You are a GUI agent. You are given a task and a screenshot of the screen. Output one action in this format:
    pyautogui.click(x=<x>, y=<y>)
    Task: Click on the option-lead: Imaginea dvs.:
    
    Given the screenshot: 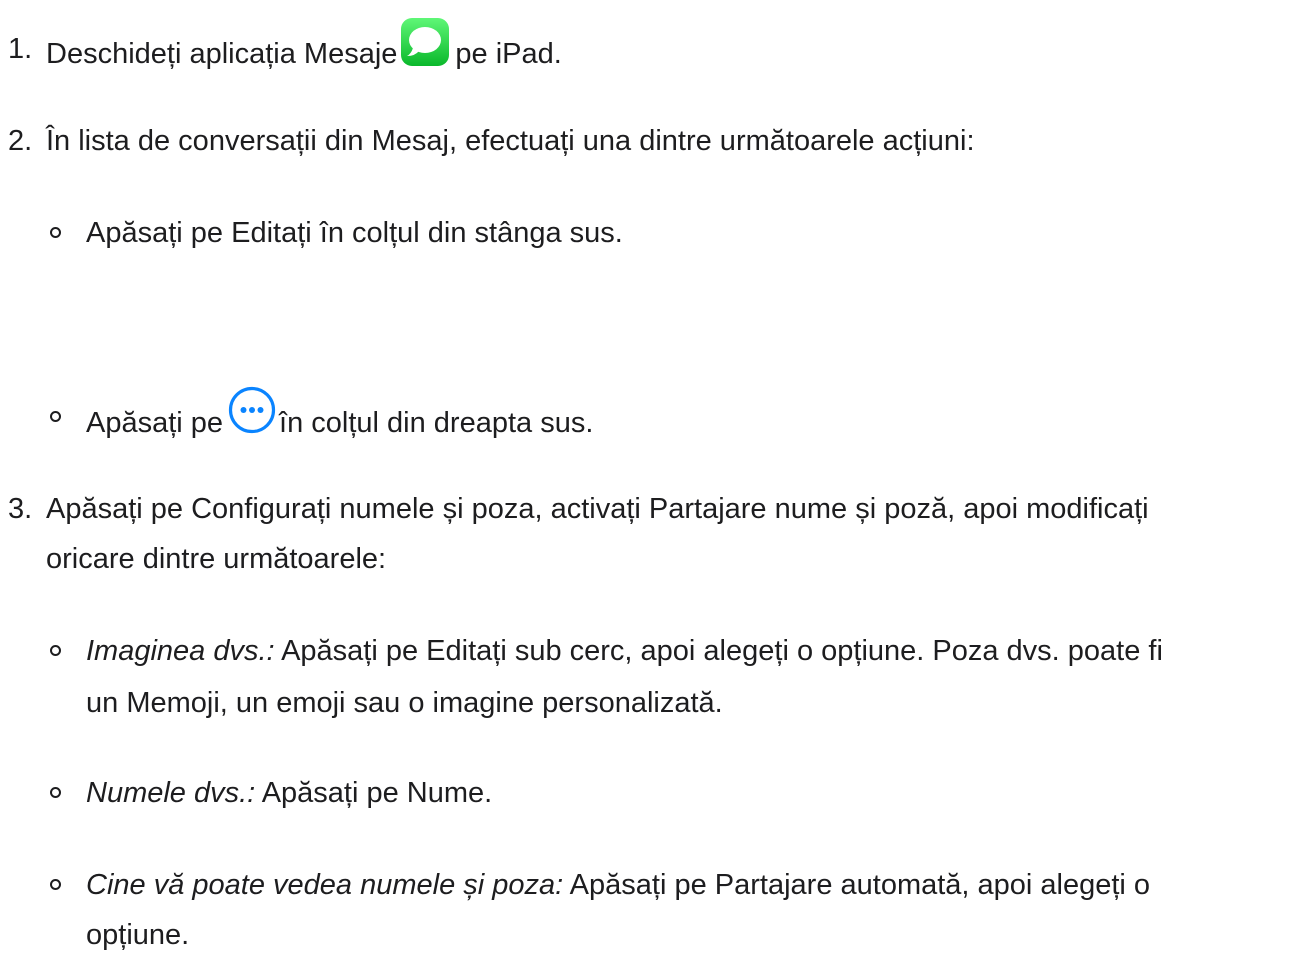 What is the action you would take?
    pyautogui.click(x=180, y=651)
    